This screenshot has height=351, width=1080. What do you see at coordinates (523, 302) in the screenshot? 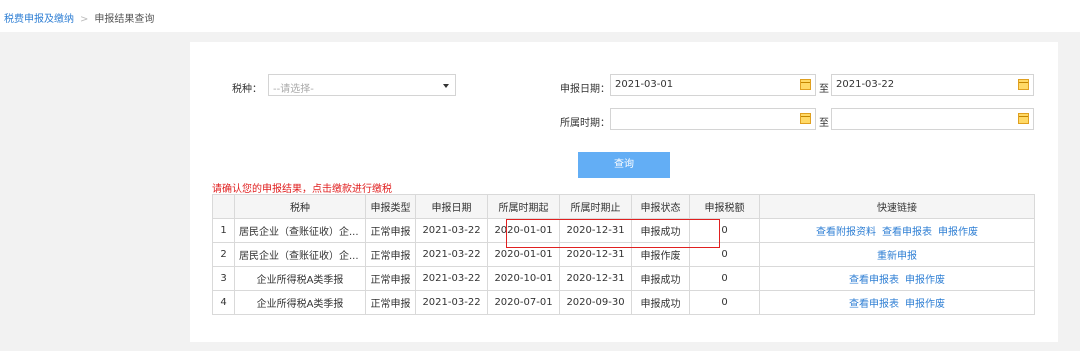
I see `period-from-cell: 2020-07-01` at bounding box center [523, 302].